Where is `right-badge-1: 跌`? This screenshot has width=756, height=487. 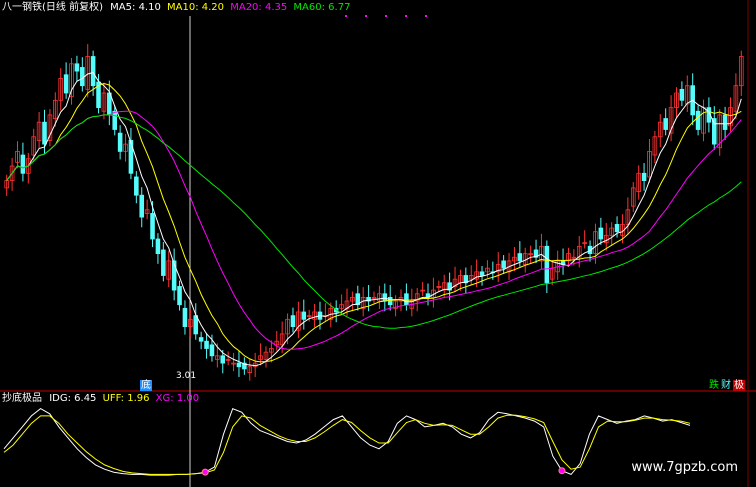
right-badge-1: 跌 is located at coordinates (714, 385).